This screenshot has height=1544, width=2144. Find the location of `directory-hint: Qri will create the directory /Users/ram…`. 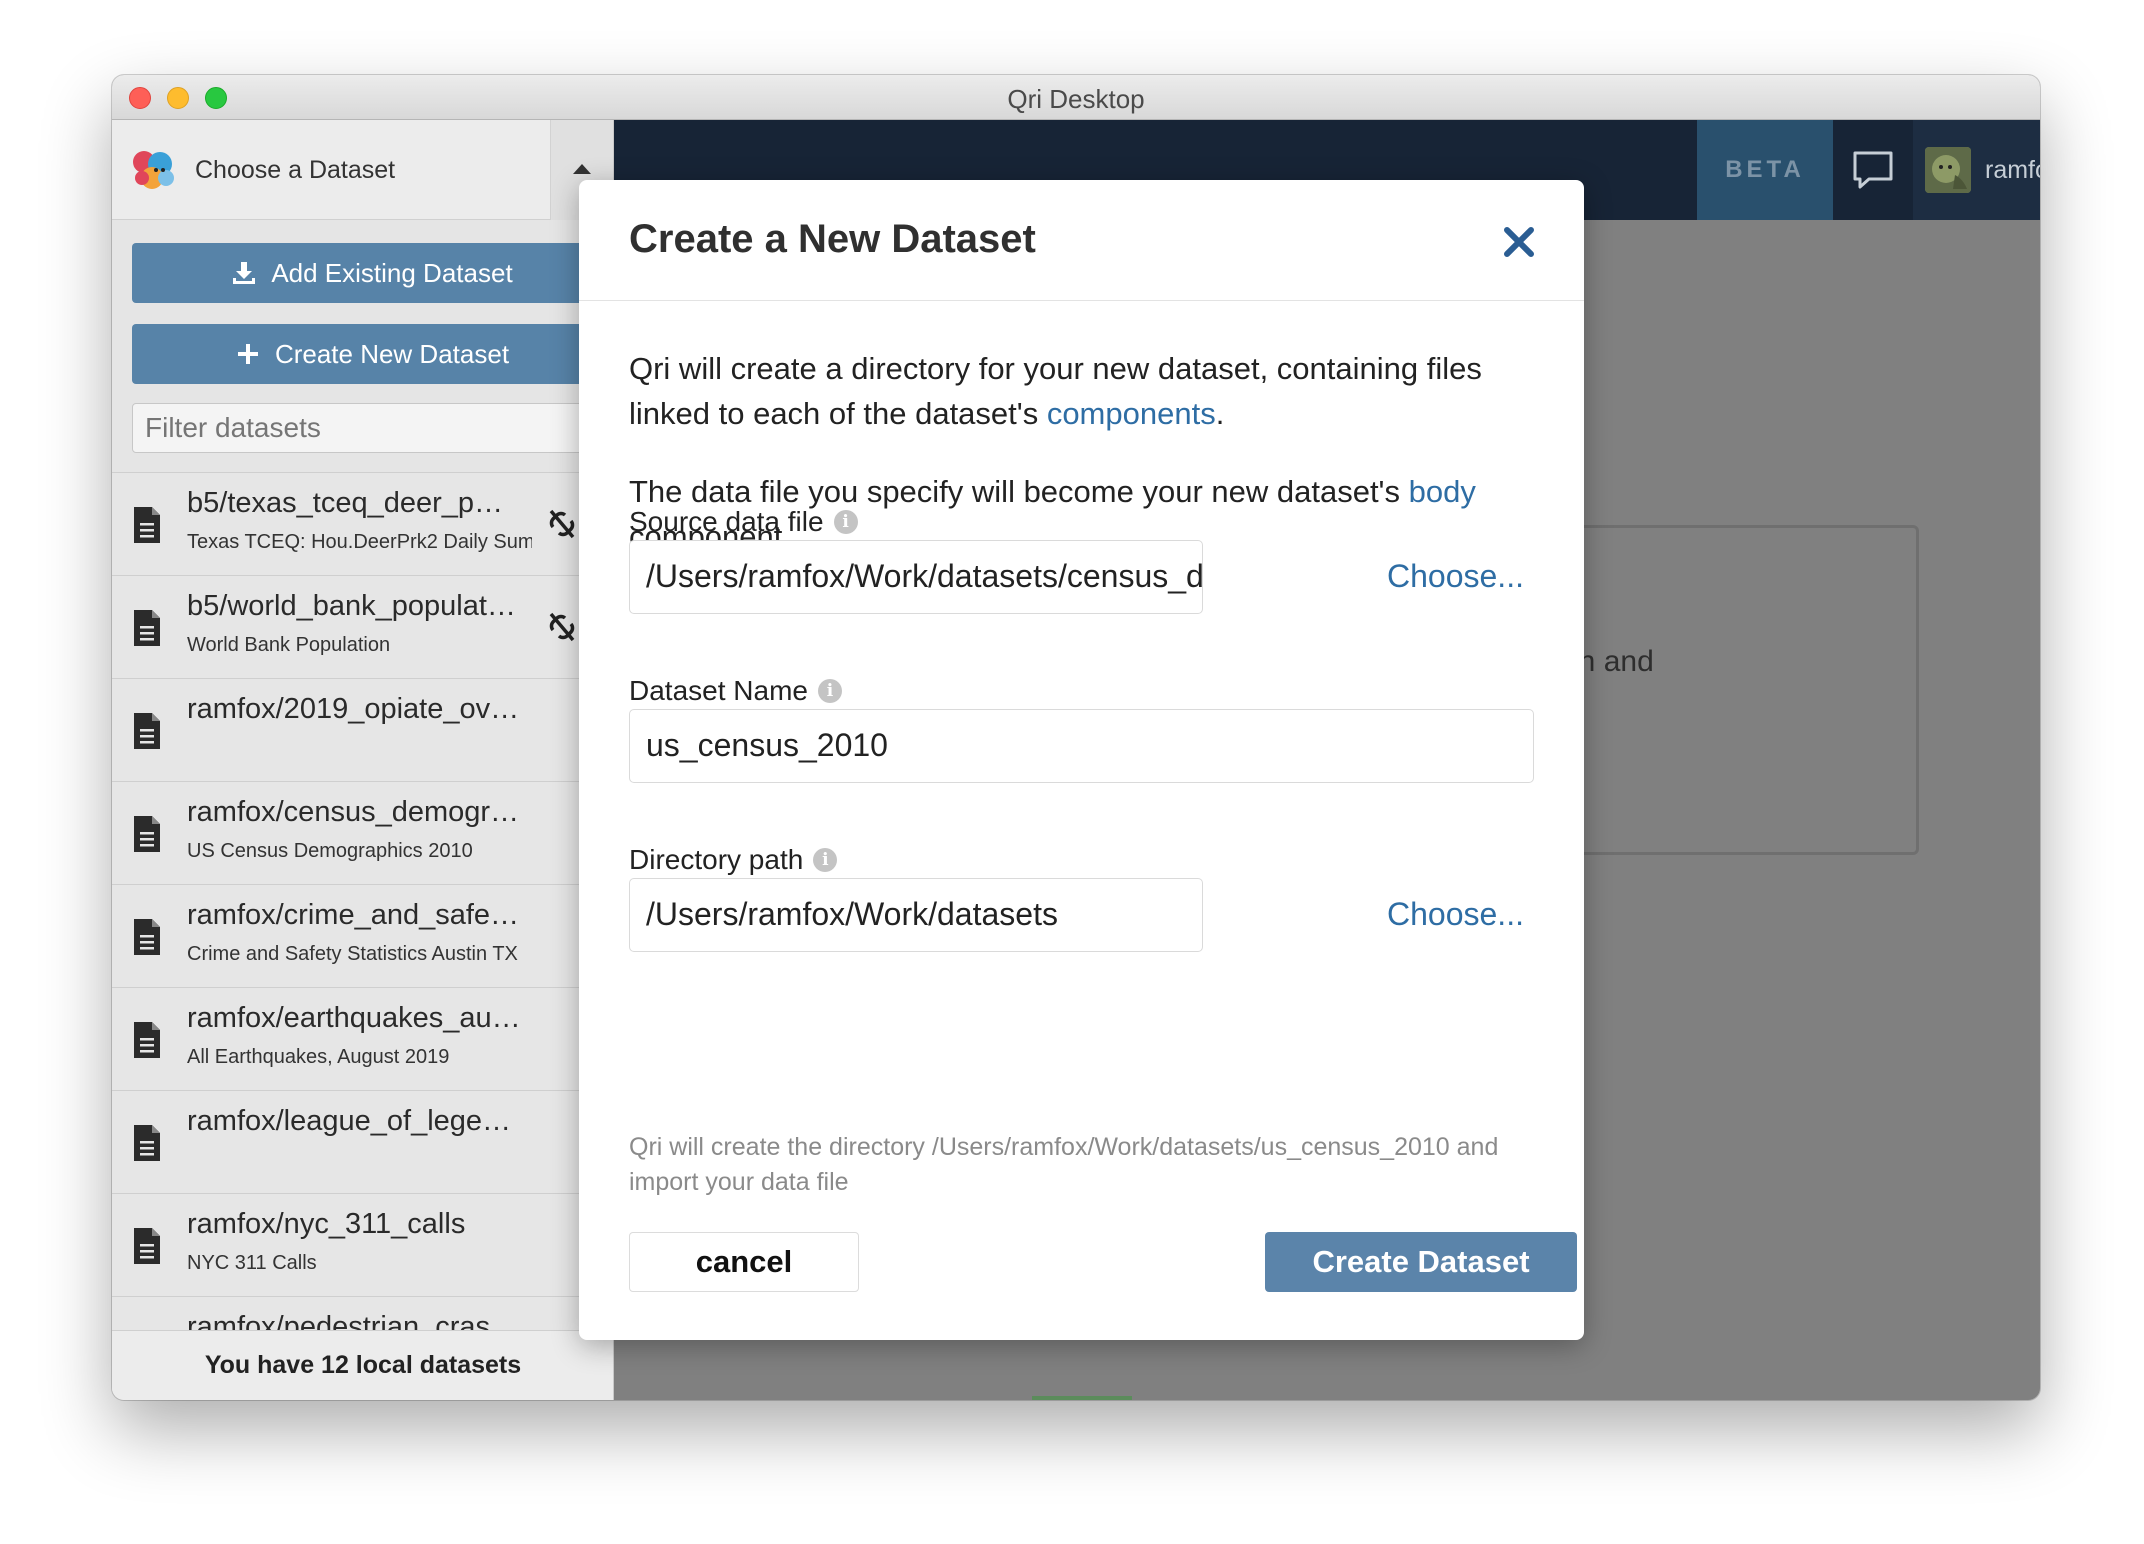

directory-hint: Qri will create the directory /Users/ram… is located at coordinates (1064, 1164).